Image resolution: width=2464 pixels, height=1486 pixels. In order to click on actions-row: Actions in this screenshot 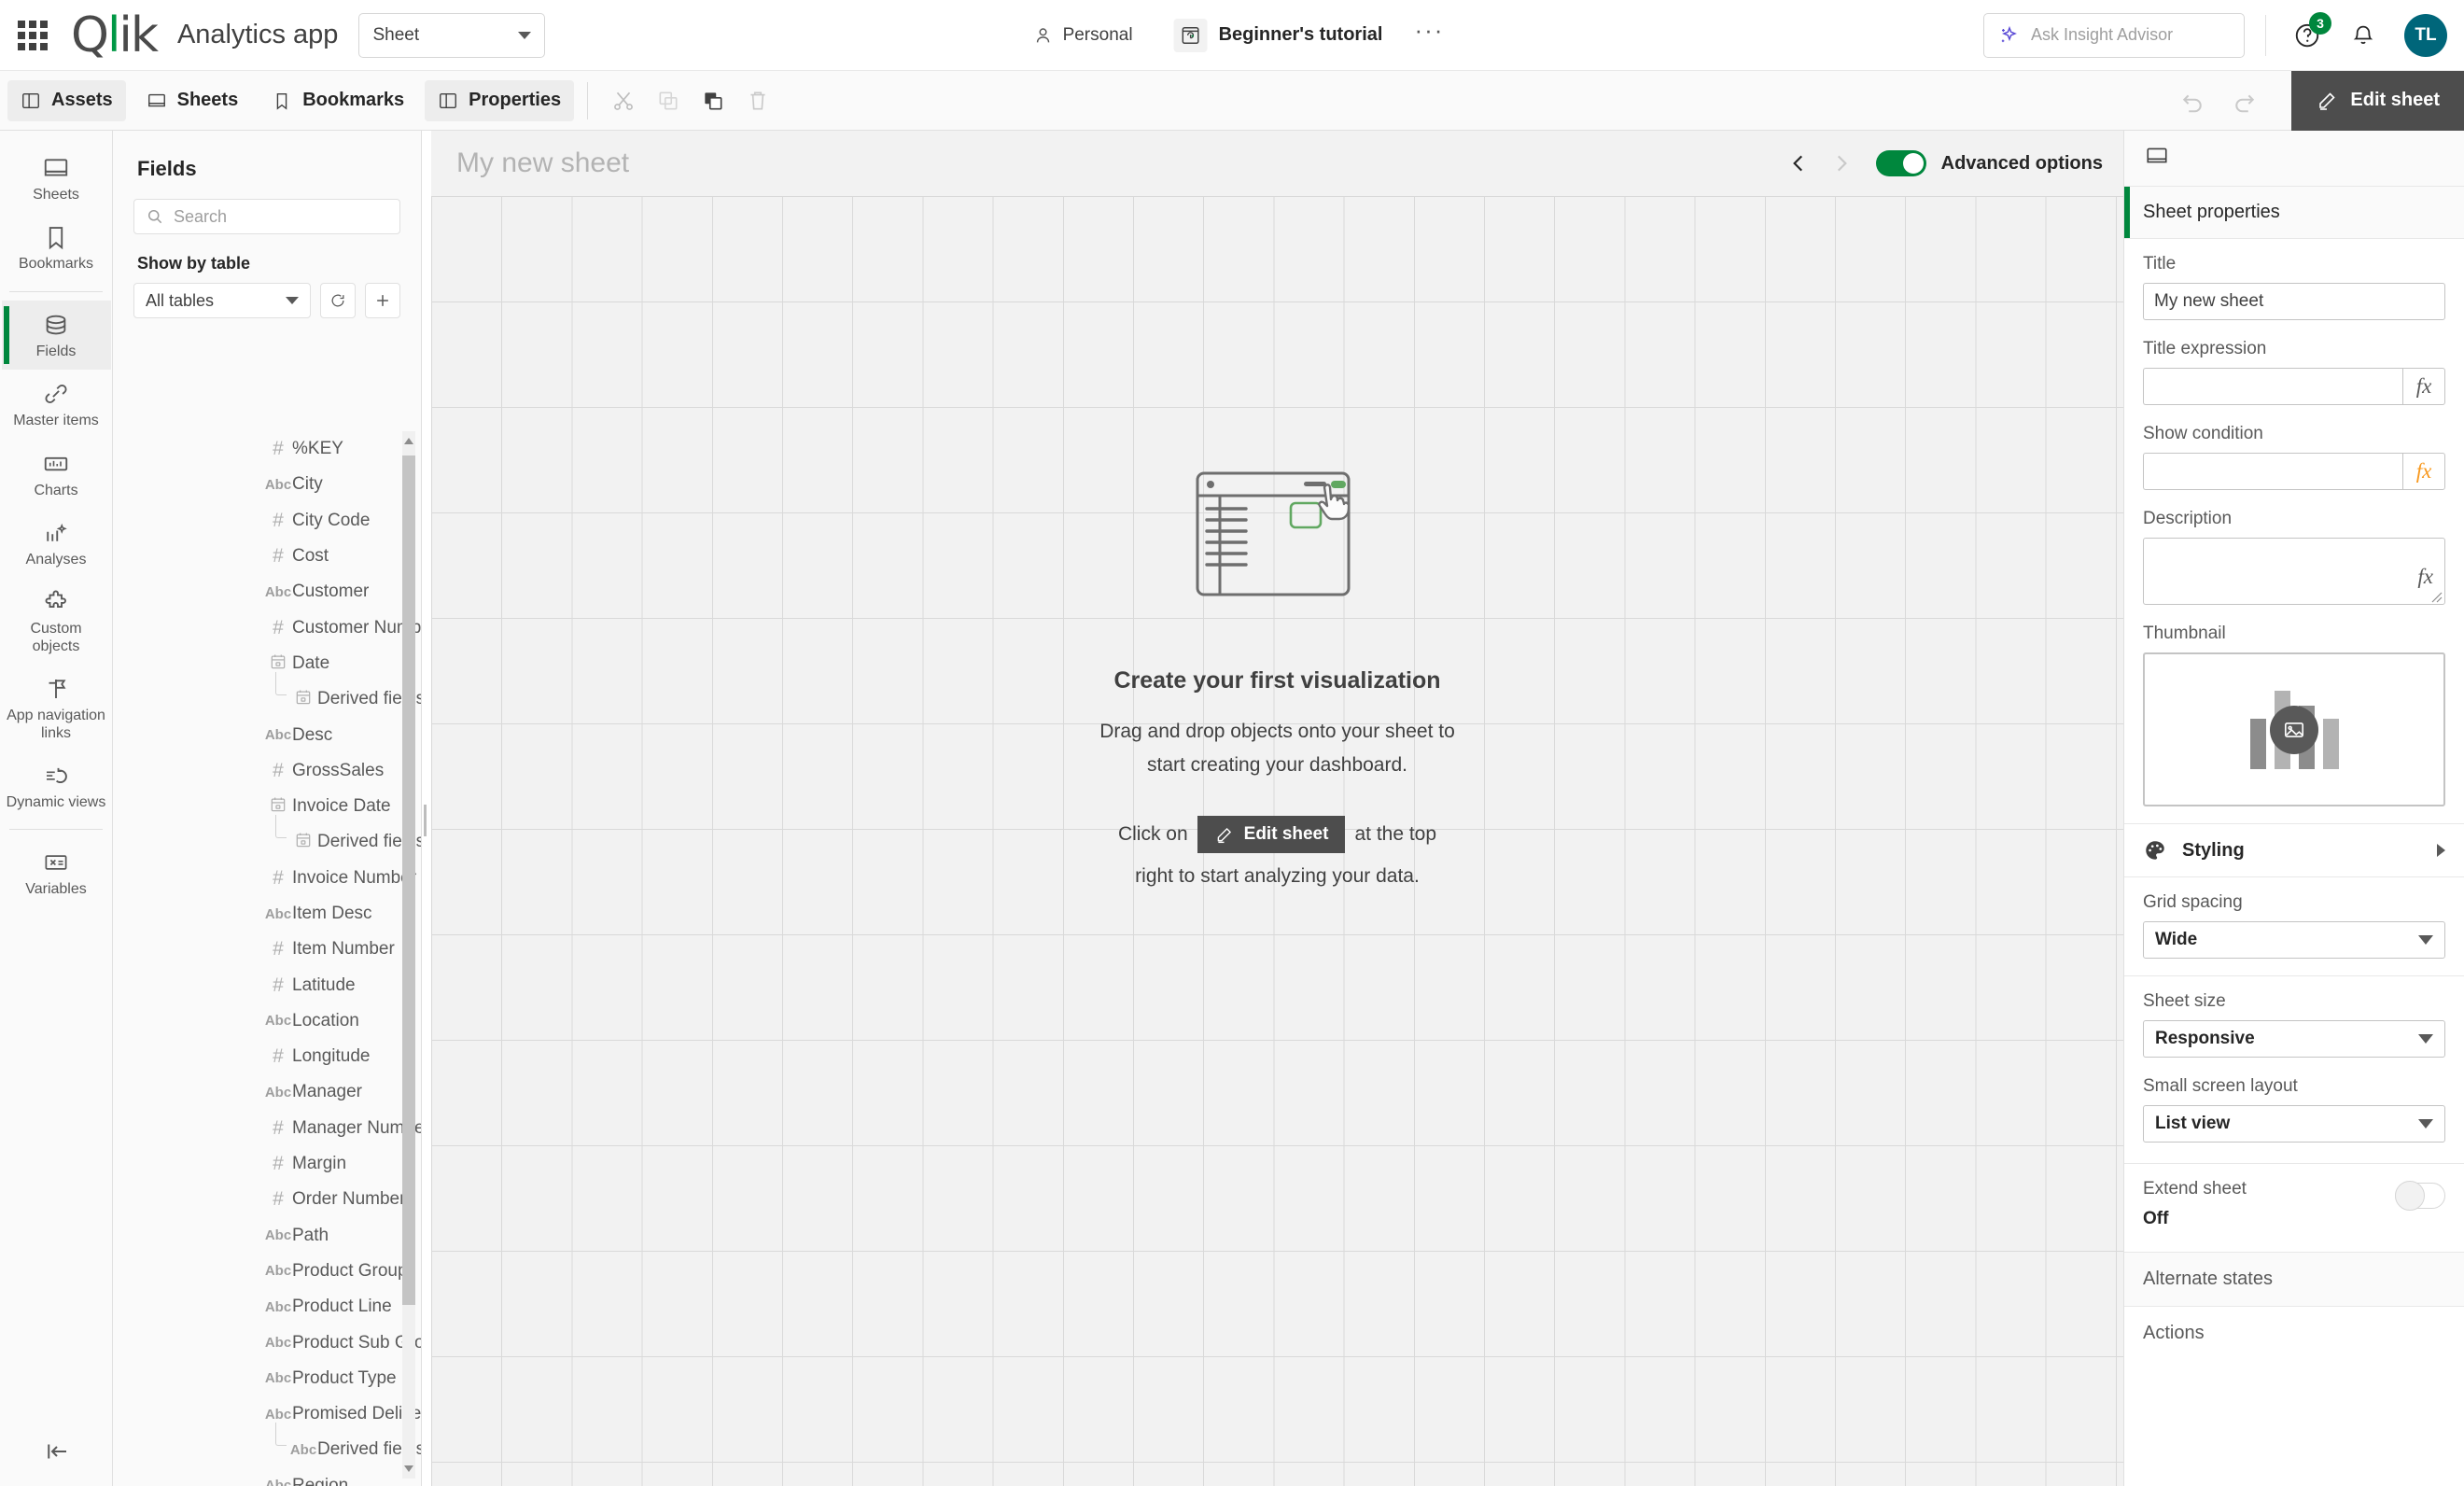, I will do `click(2294, 1333)`.